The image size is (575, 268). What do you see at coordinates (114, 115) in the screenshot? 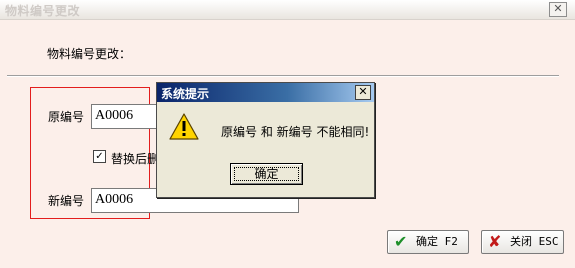
I see `old-code-value: A0006` at bounding box center [114, 115].